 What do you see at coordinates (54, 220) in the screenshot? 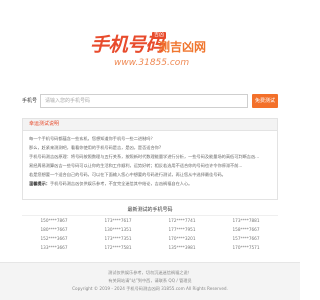
I see `recent-number: 150****7867` at bounding box center [54, 220].